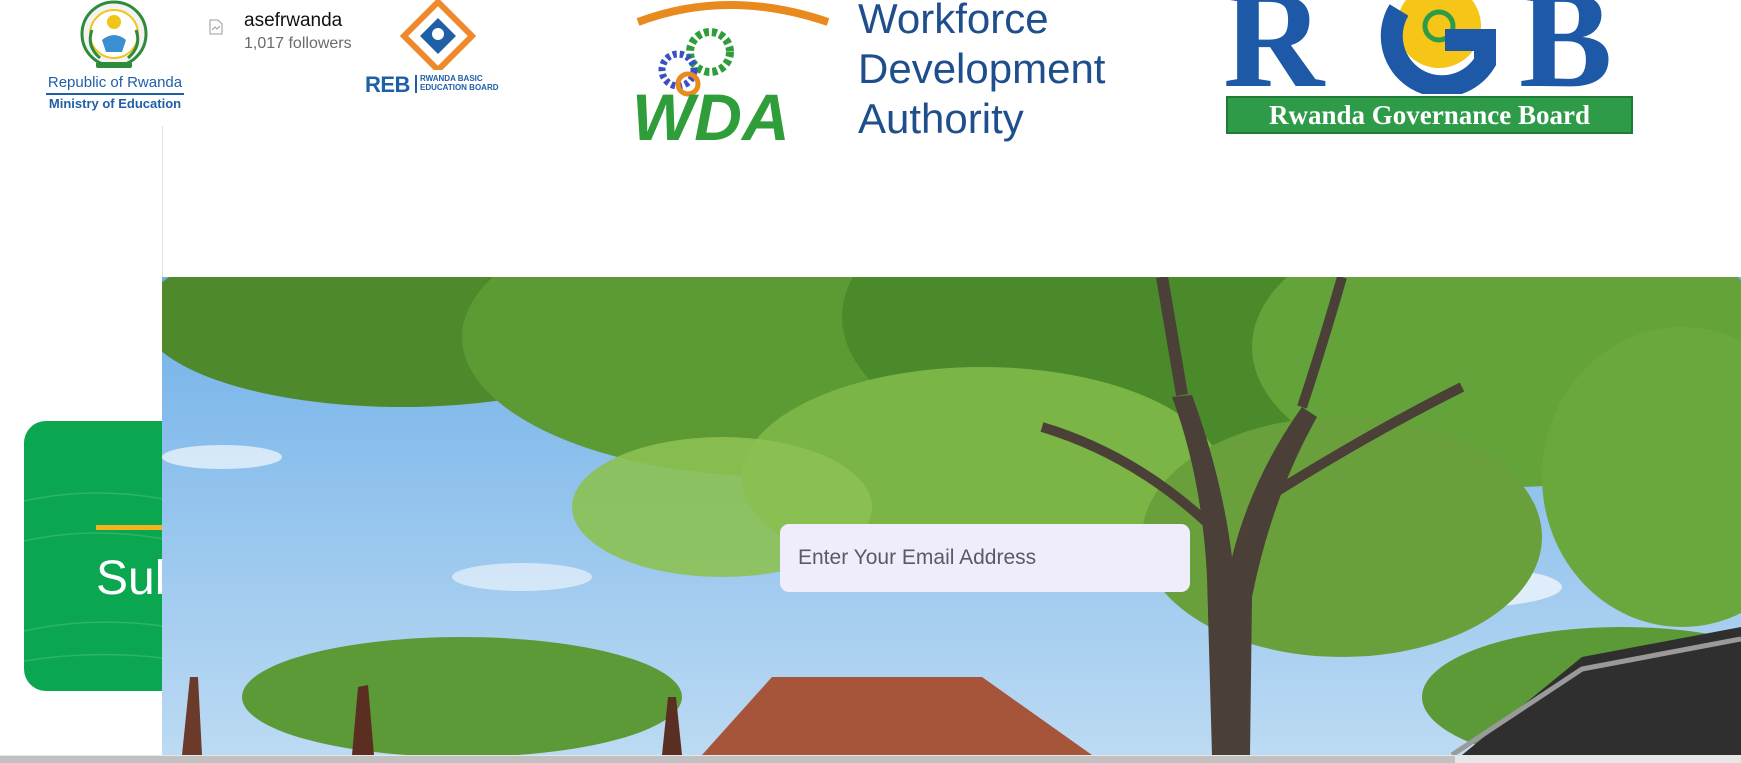 This screenshot has width=1741, height=763. Describe the element at coordinates (115, 103) in the screenshot. I see `ministry-logo-line2: Ministry of Education` at that location.